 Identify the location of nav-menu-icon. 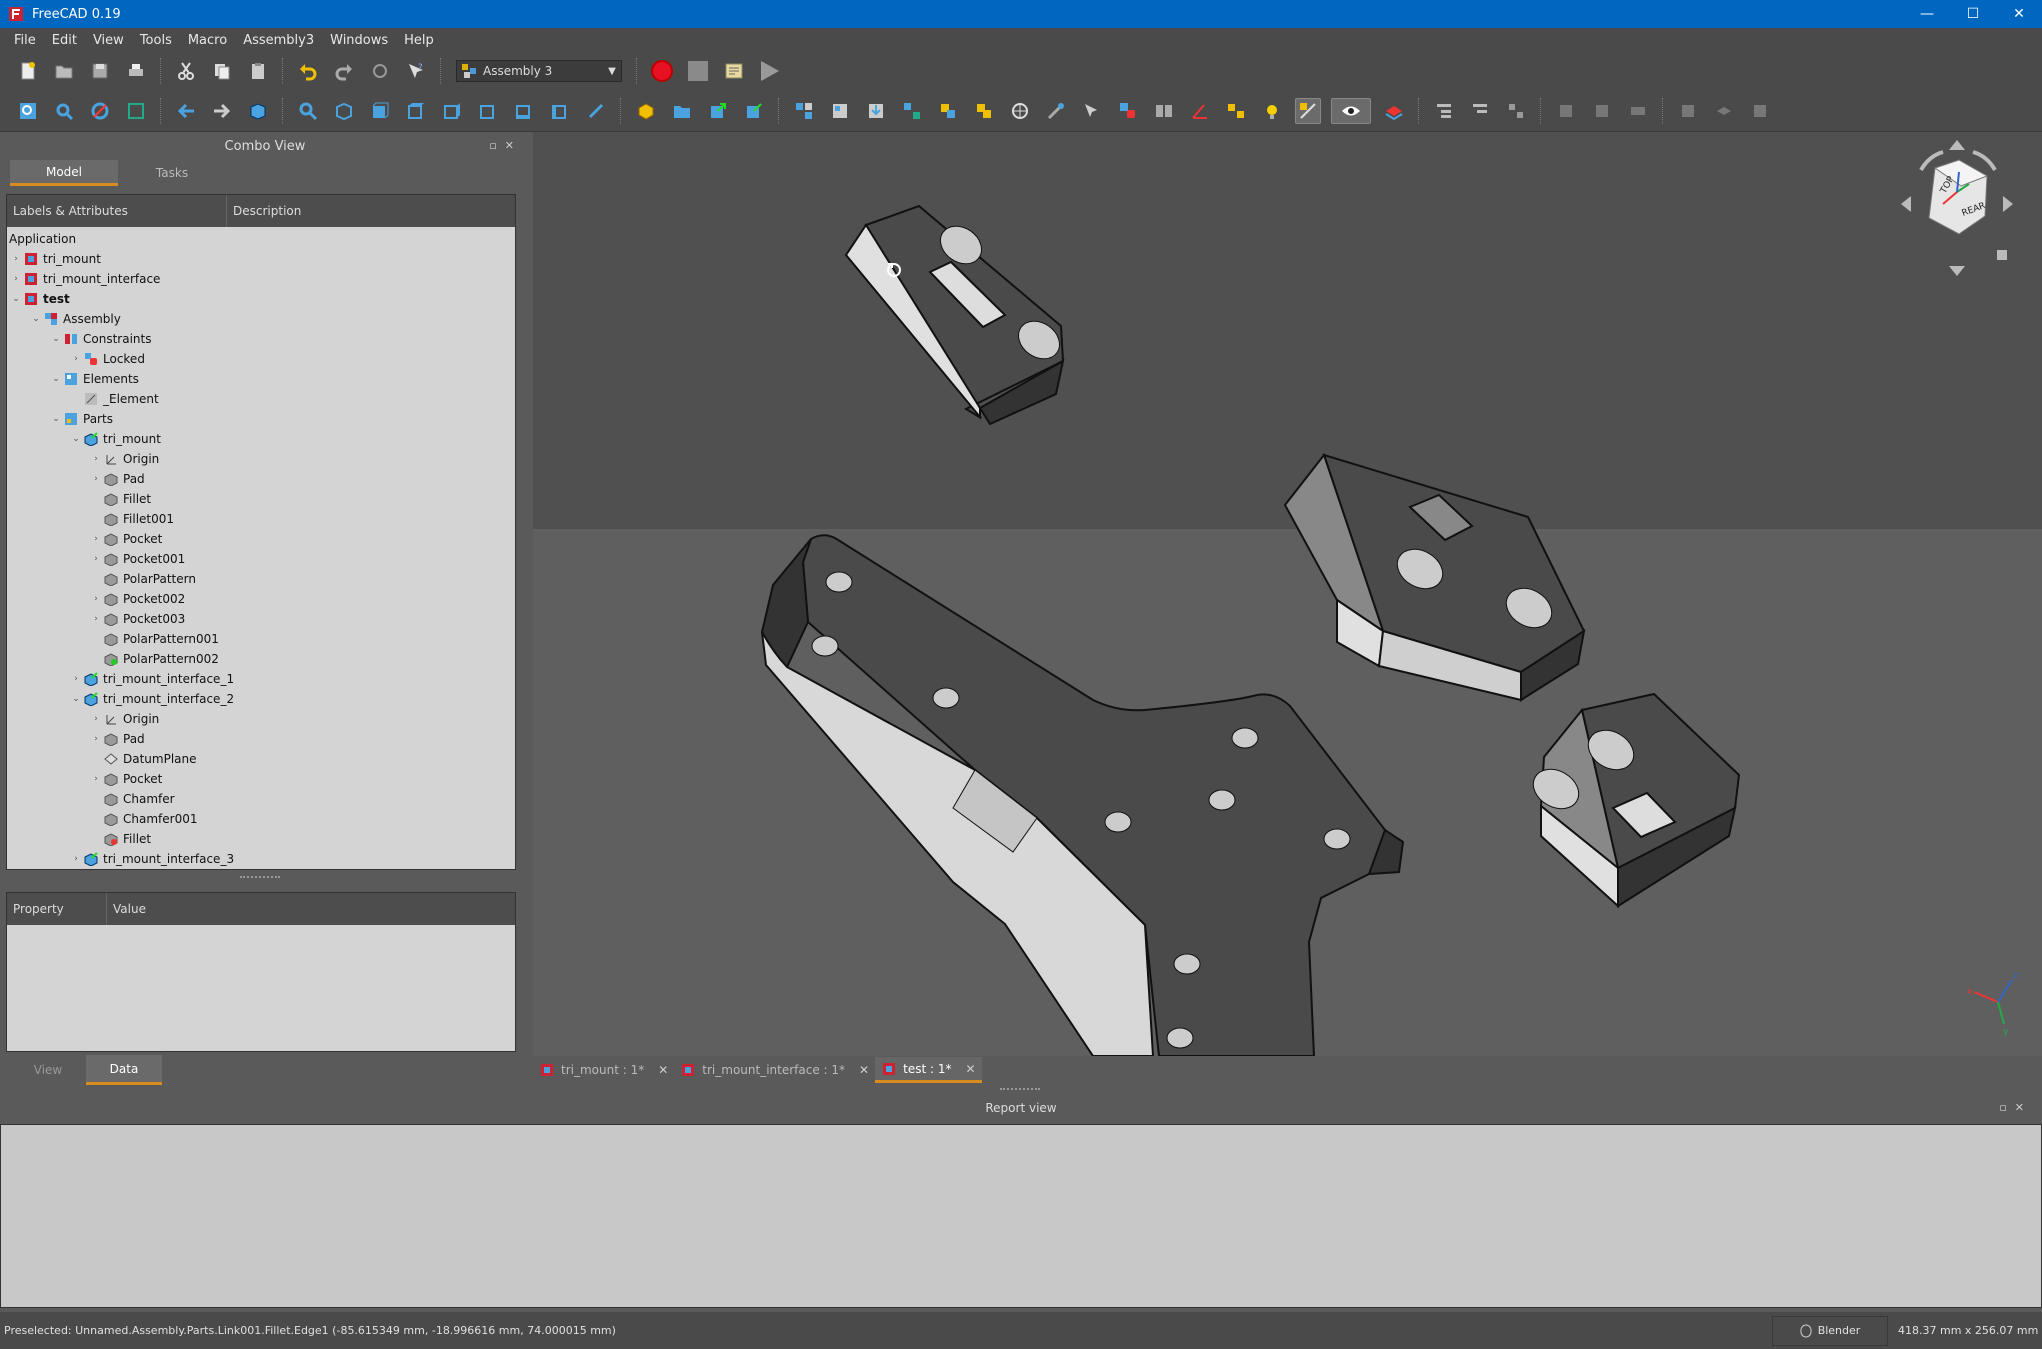
(2002, 255).